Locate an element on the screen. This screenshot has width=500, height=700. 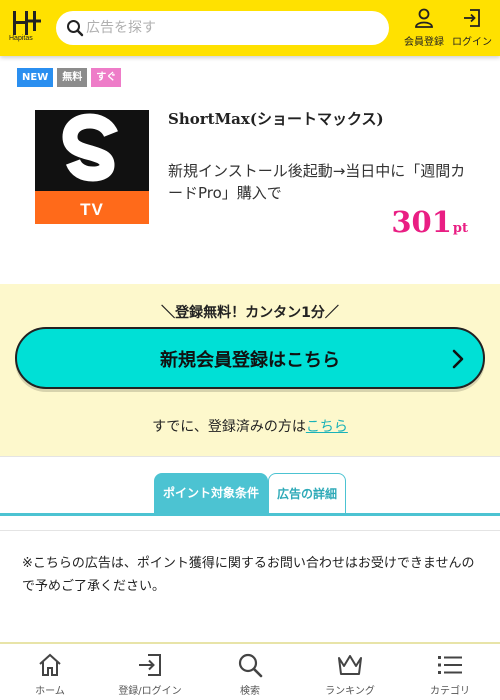
home-icon is located at coordinates (50, 664).